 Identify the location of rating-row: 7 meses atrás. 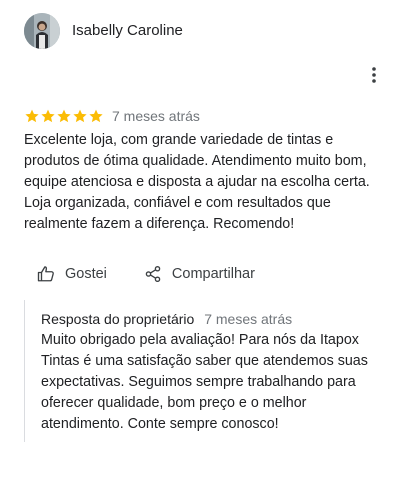
(112, 116).